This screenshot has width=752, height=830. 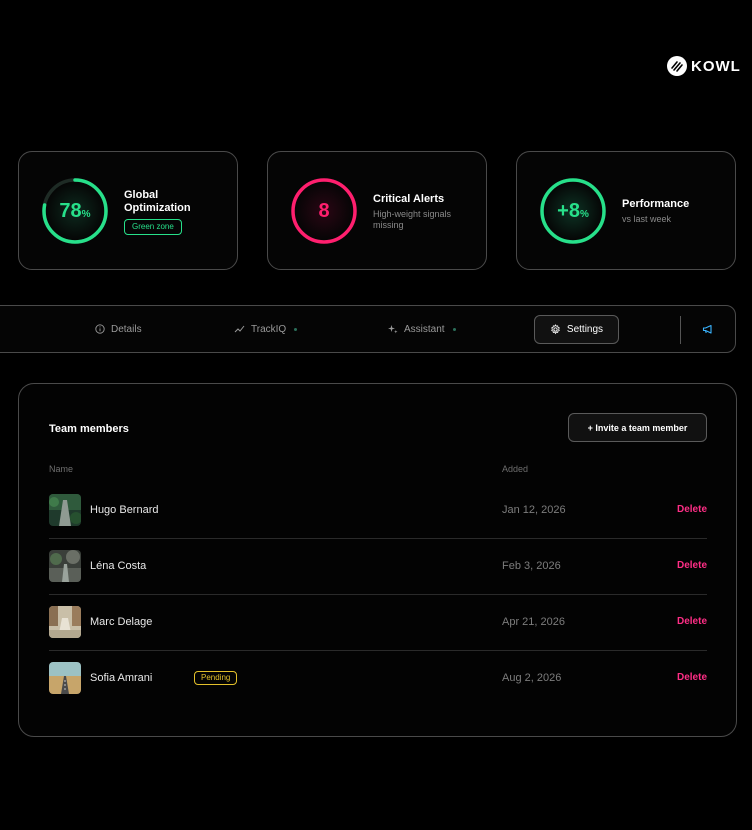 What do you see at coordinates (388, 225) in the screenshot?
I see `alerts-sub-line2: missing` at bounding box center [388, 225].